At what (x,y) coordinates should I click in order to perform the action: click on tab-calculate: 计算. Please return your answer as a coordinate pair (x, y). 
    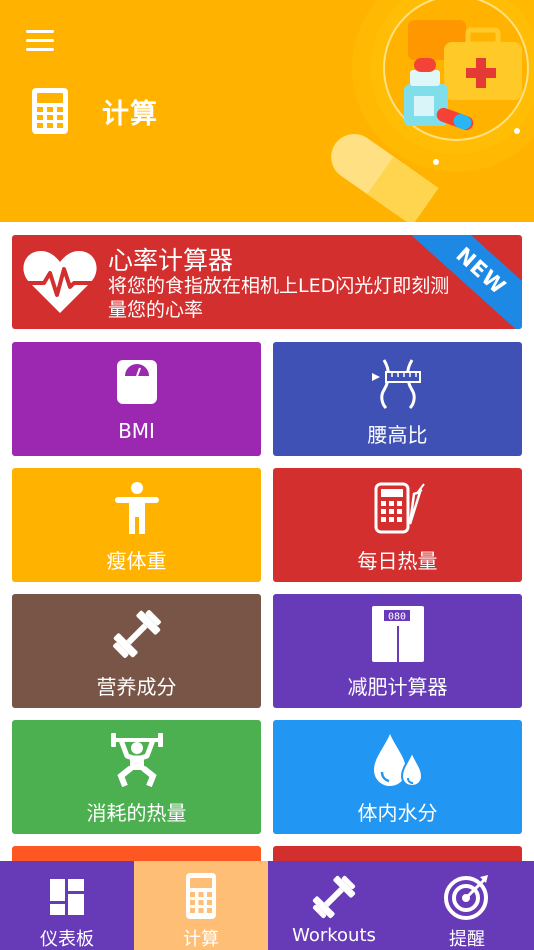
    Looking at the image, I should click on (201, 905).